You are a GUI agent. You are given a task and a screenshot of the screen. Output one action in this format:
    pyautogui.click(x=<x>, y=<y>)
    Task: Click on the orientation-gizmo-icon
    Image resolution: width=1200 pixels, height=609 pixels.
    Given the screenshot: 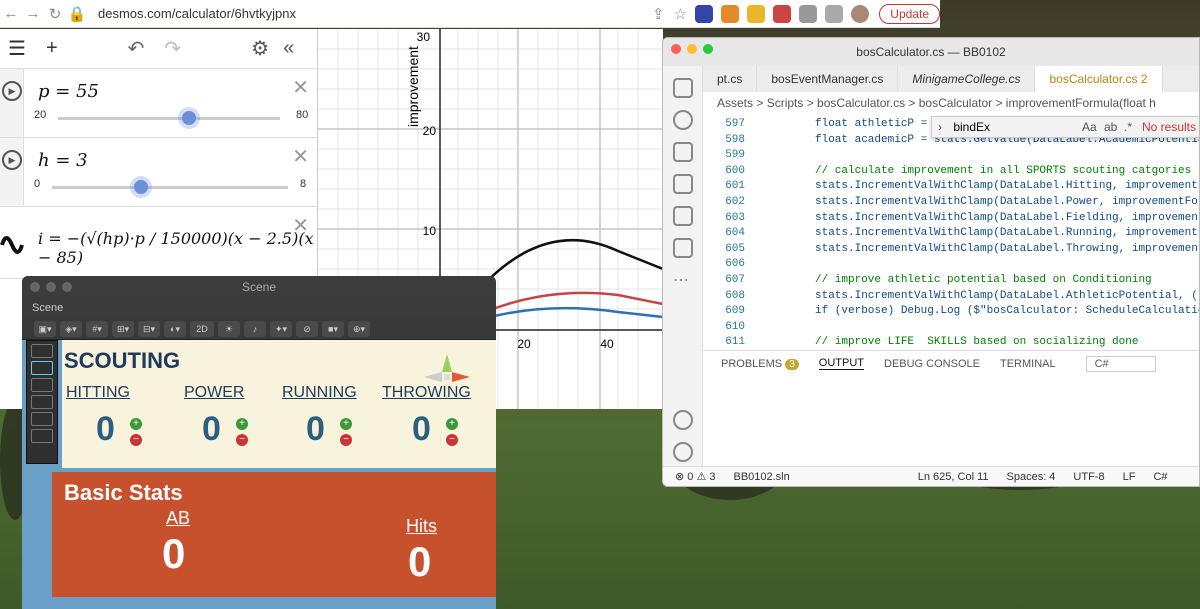 What is the action you would take?
    pyautogui.click(x=447, y=377)
    